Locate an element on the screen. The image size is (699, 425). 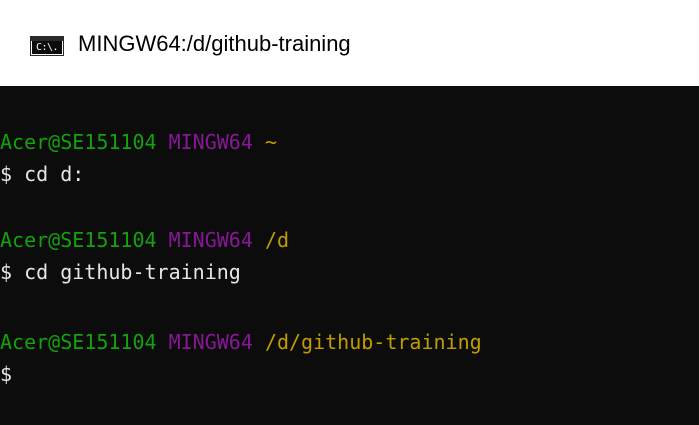
prompt-path: /d/github-training is located at coordinates (373, 342).